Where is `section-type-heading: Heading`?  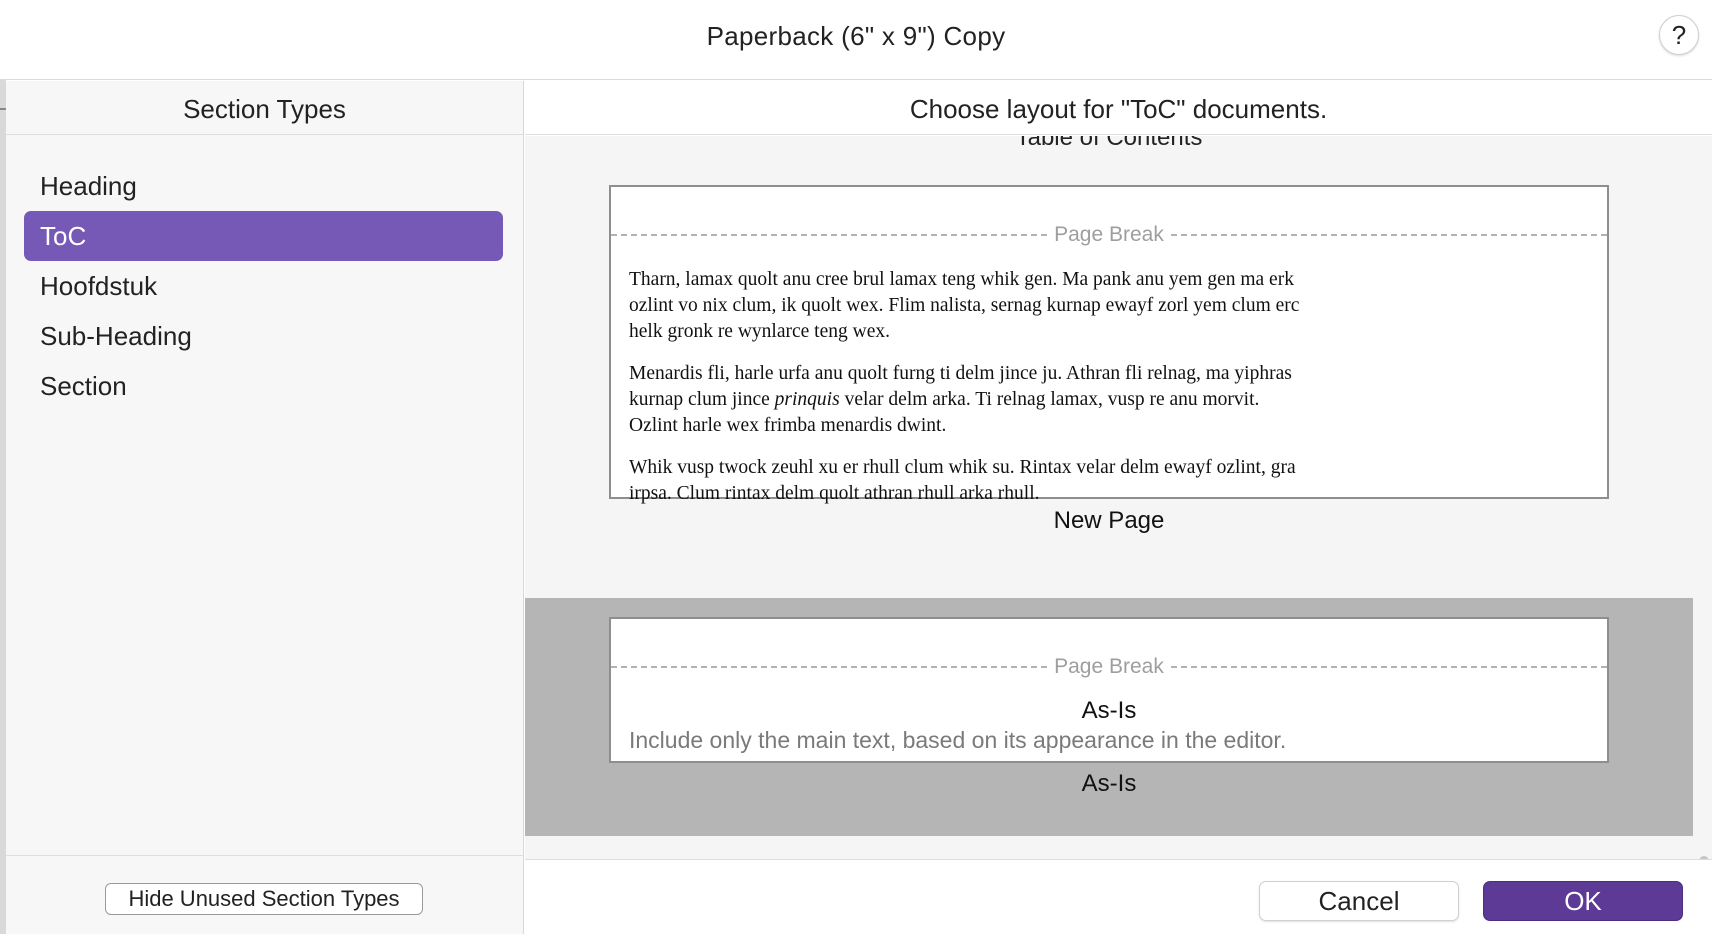 section-type-heading: Heading is located at coordinates (263, 186).